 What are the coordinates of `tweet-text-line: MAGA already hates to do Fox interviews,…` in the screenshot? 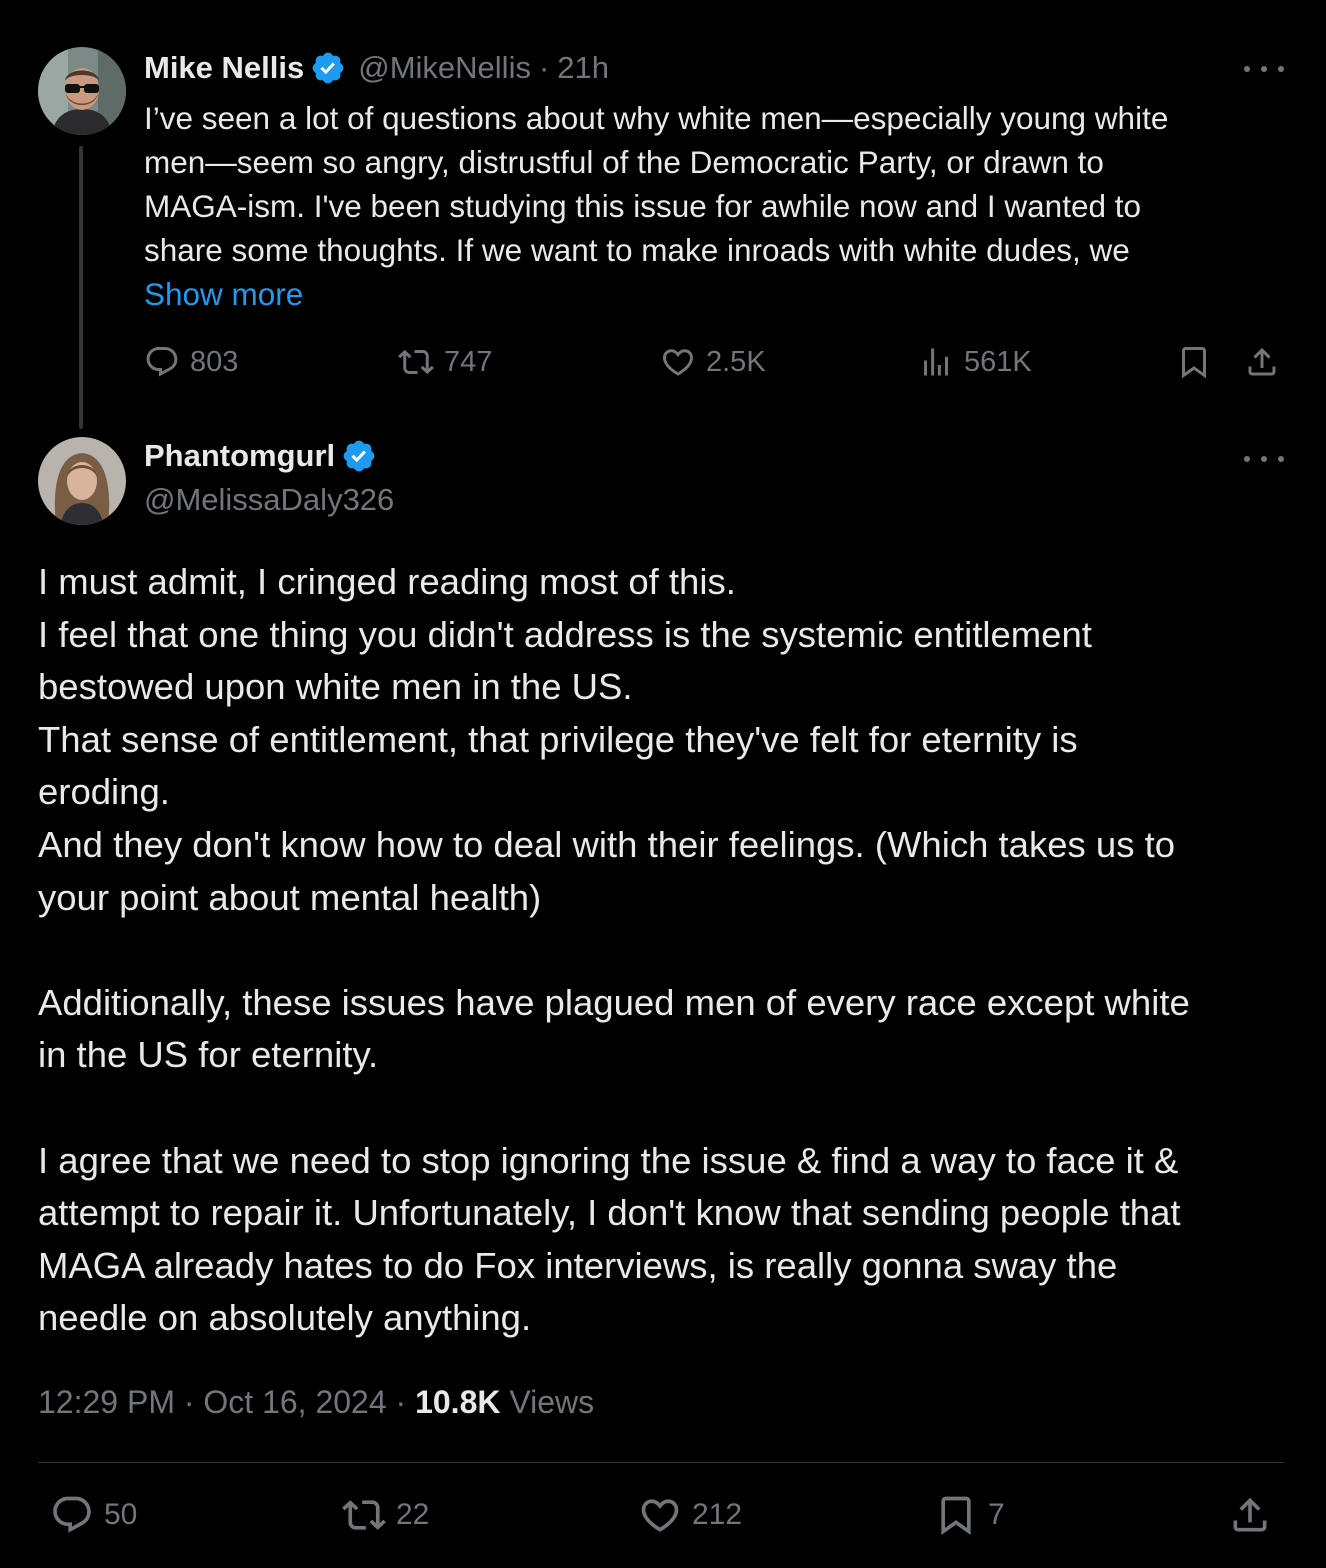 It's located at (578, 1265).